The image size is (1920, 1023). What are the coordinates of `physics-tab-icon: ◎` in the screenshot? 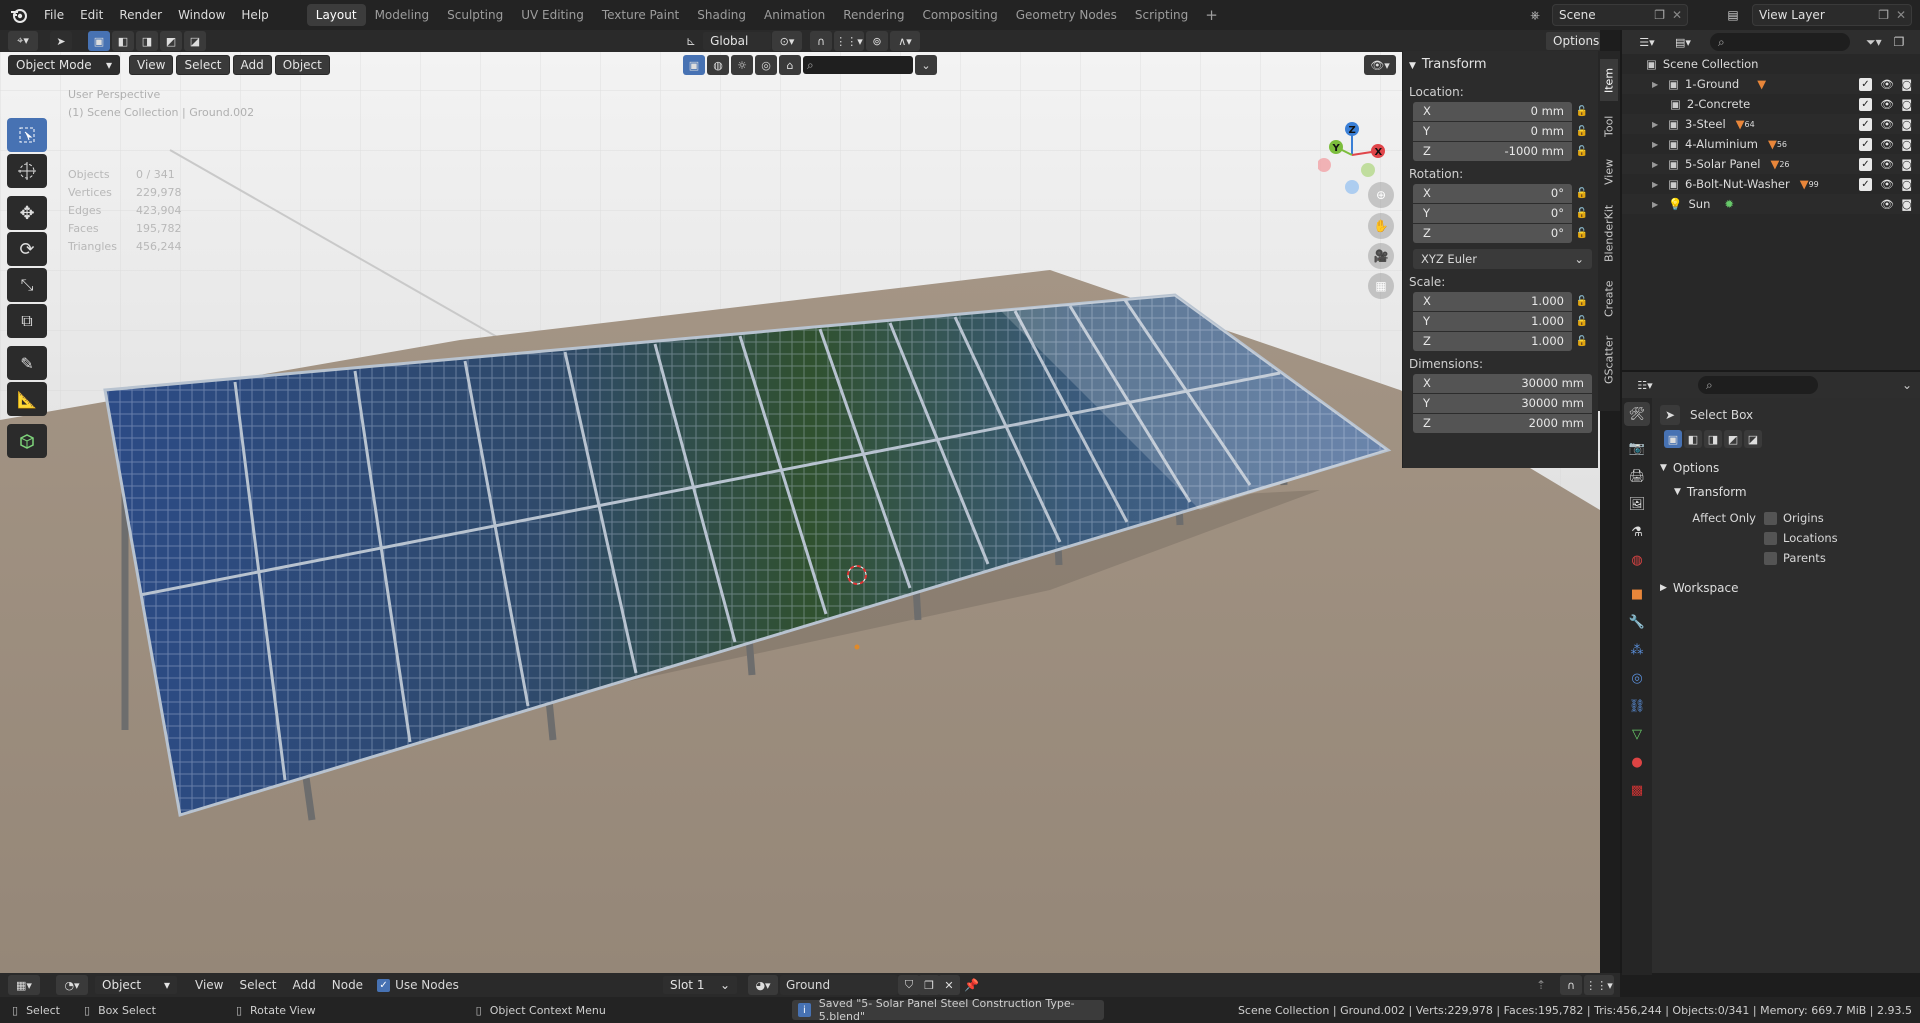 It's located at (1637, 678).